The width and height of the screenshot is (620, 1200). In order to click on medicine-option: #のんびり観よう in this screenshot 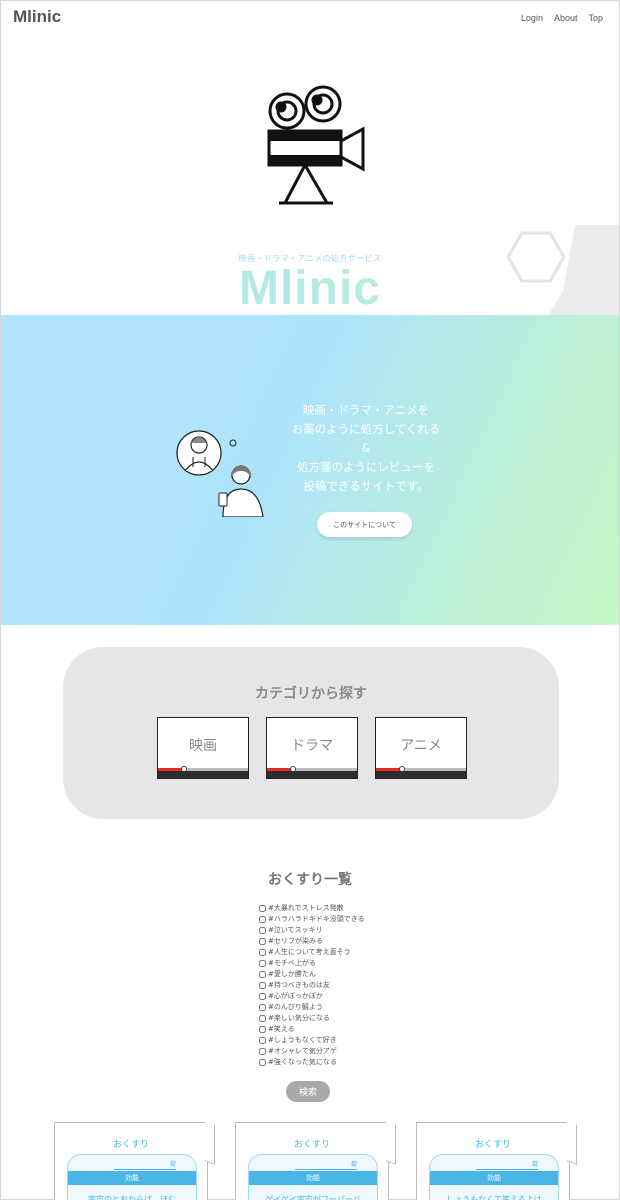, I will do `click(312, 1007)`.